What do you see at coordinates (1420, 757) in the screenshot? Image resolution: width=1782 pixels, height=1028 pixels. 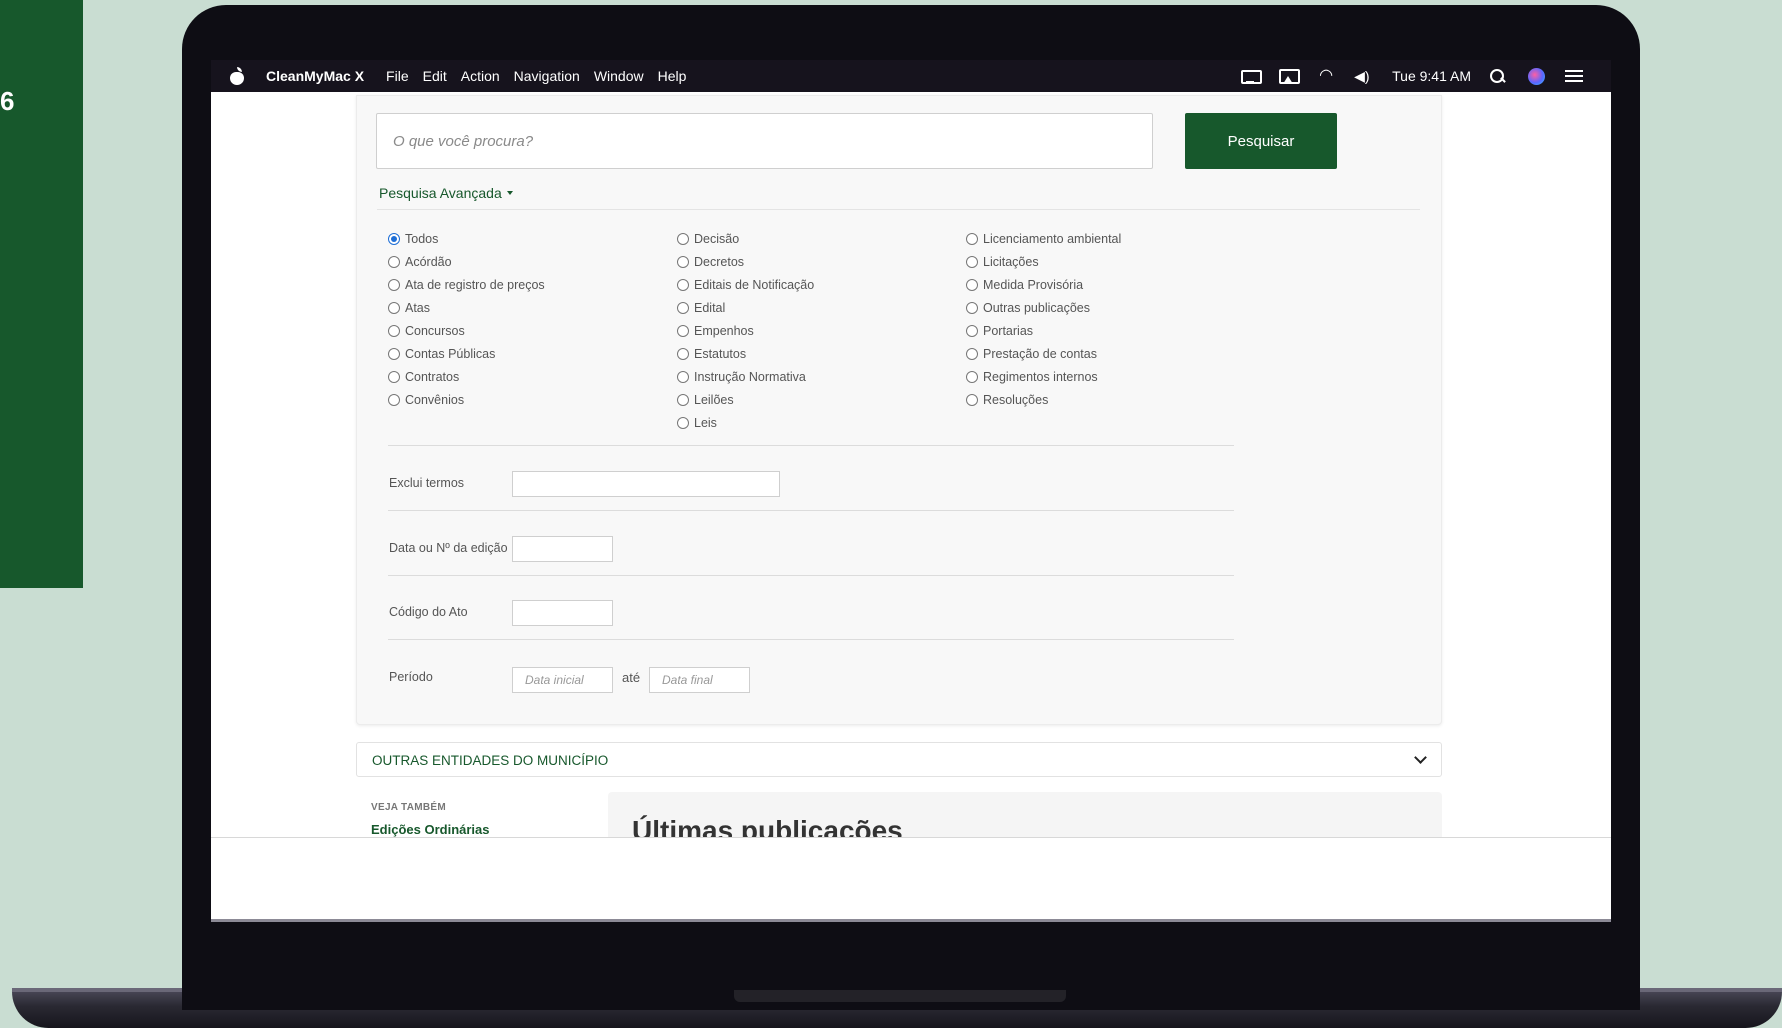 I see `chevron-down-icon` at bounding box center [1420, 757].